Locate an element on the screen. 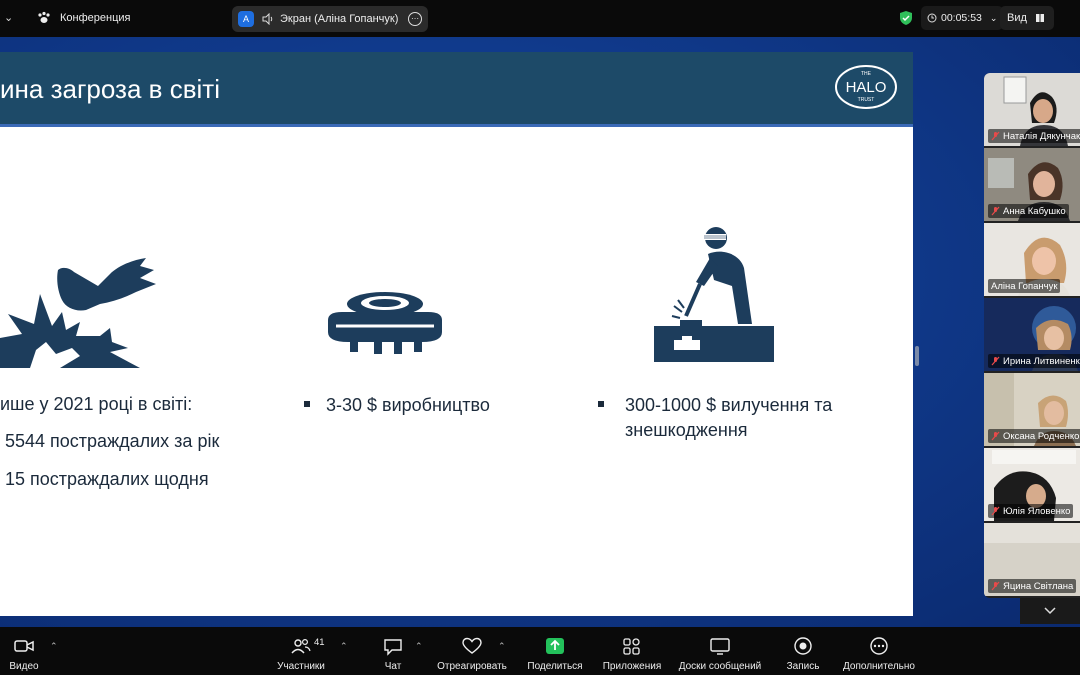 This screenshot has height=675, width=1080. deminer-icon is located at coordinates (714, 294).